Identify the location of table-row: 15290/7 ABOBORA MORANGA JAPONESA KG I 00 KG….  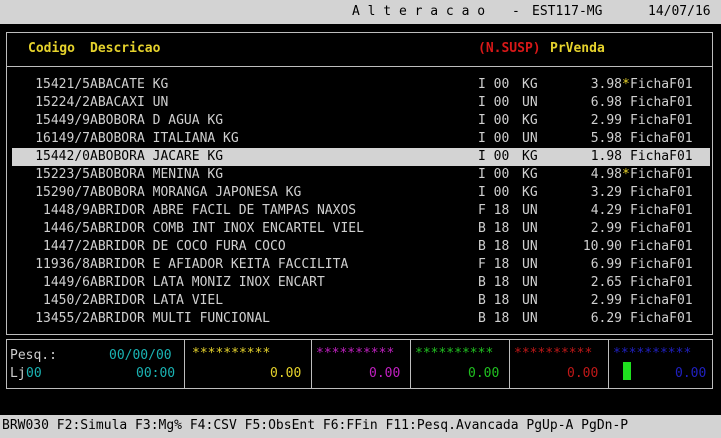
(361, 193).